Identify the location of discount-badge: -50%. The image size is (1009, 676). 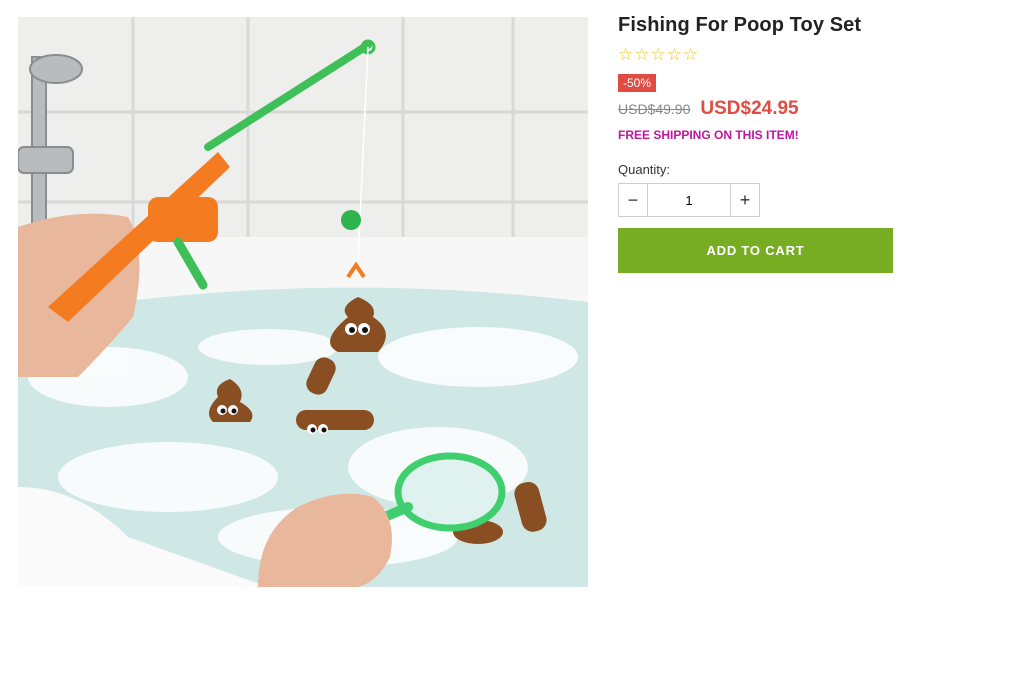
(637, 83).